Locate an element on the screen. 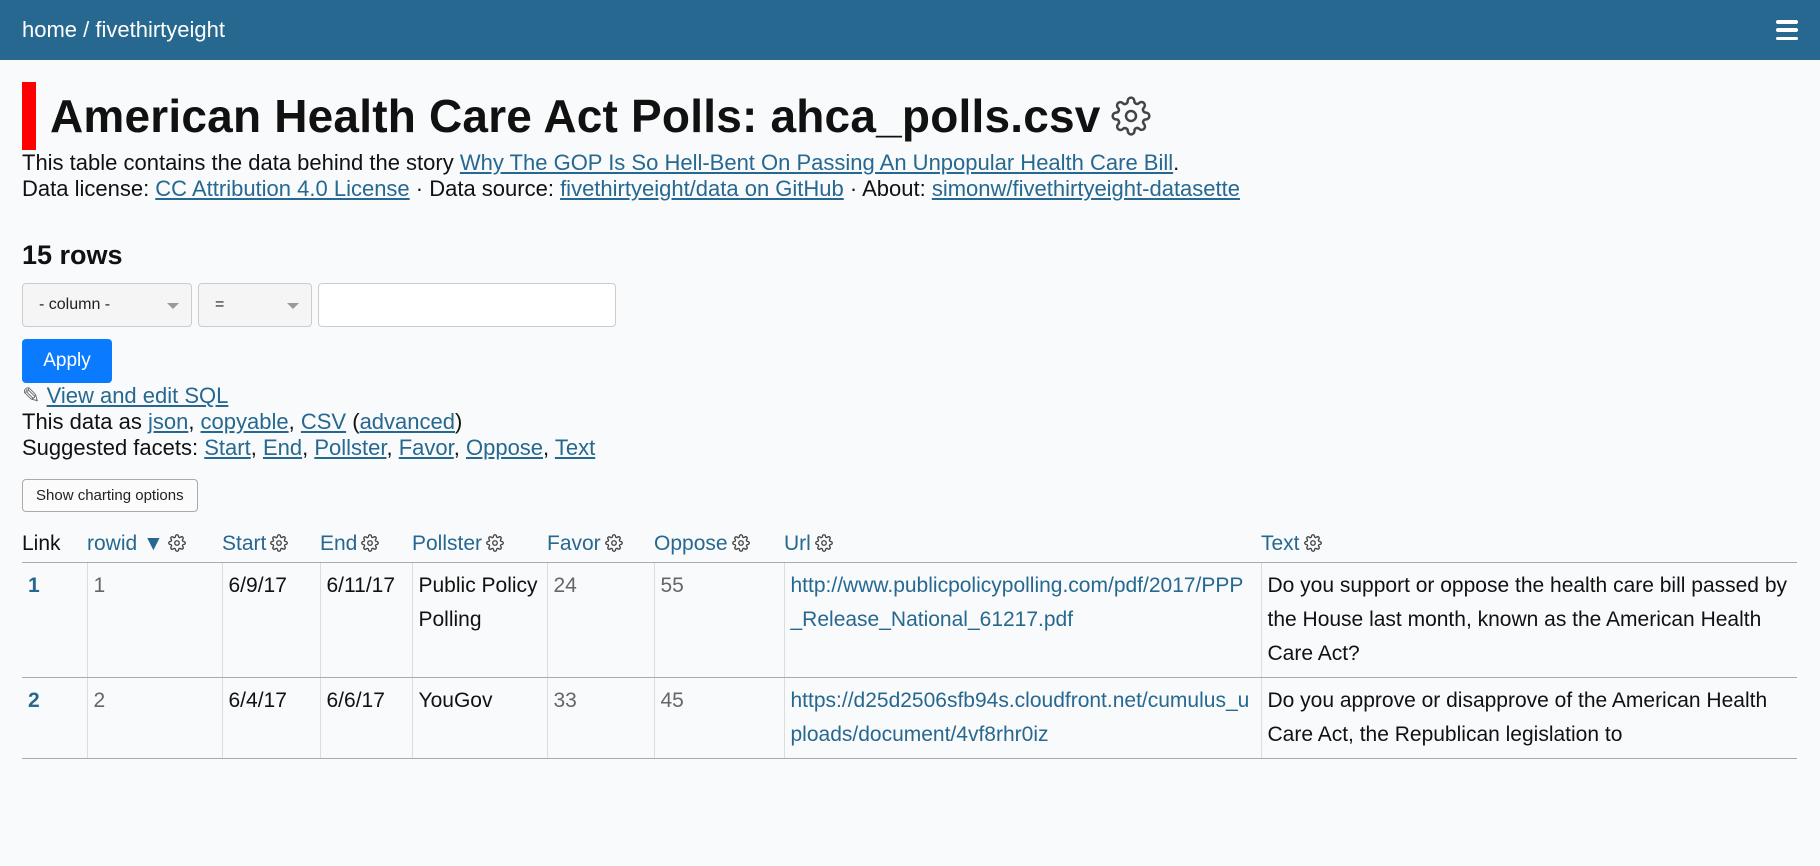 This screenshot has width=1820, height=866. cell-oppose: 45 is located at coordinates (719, 718).